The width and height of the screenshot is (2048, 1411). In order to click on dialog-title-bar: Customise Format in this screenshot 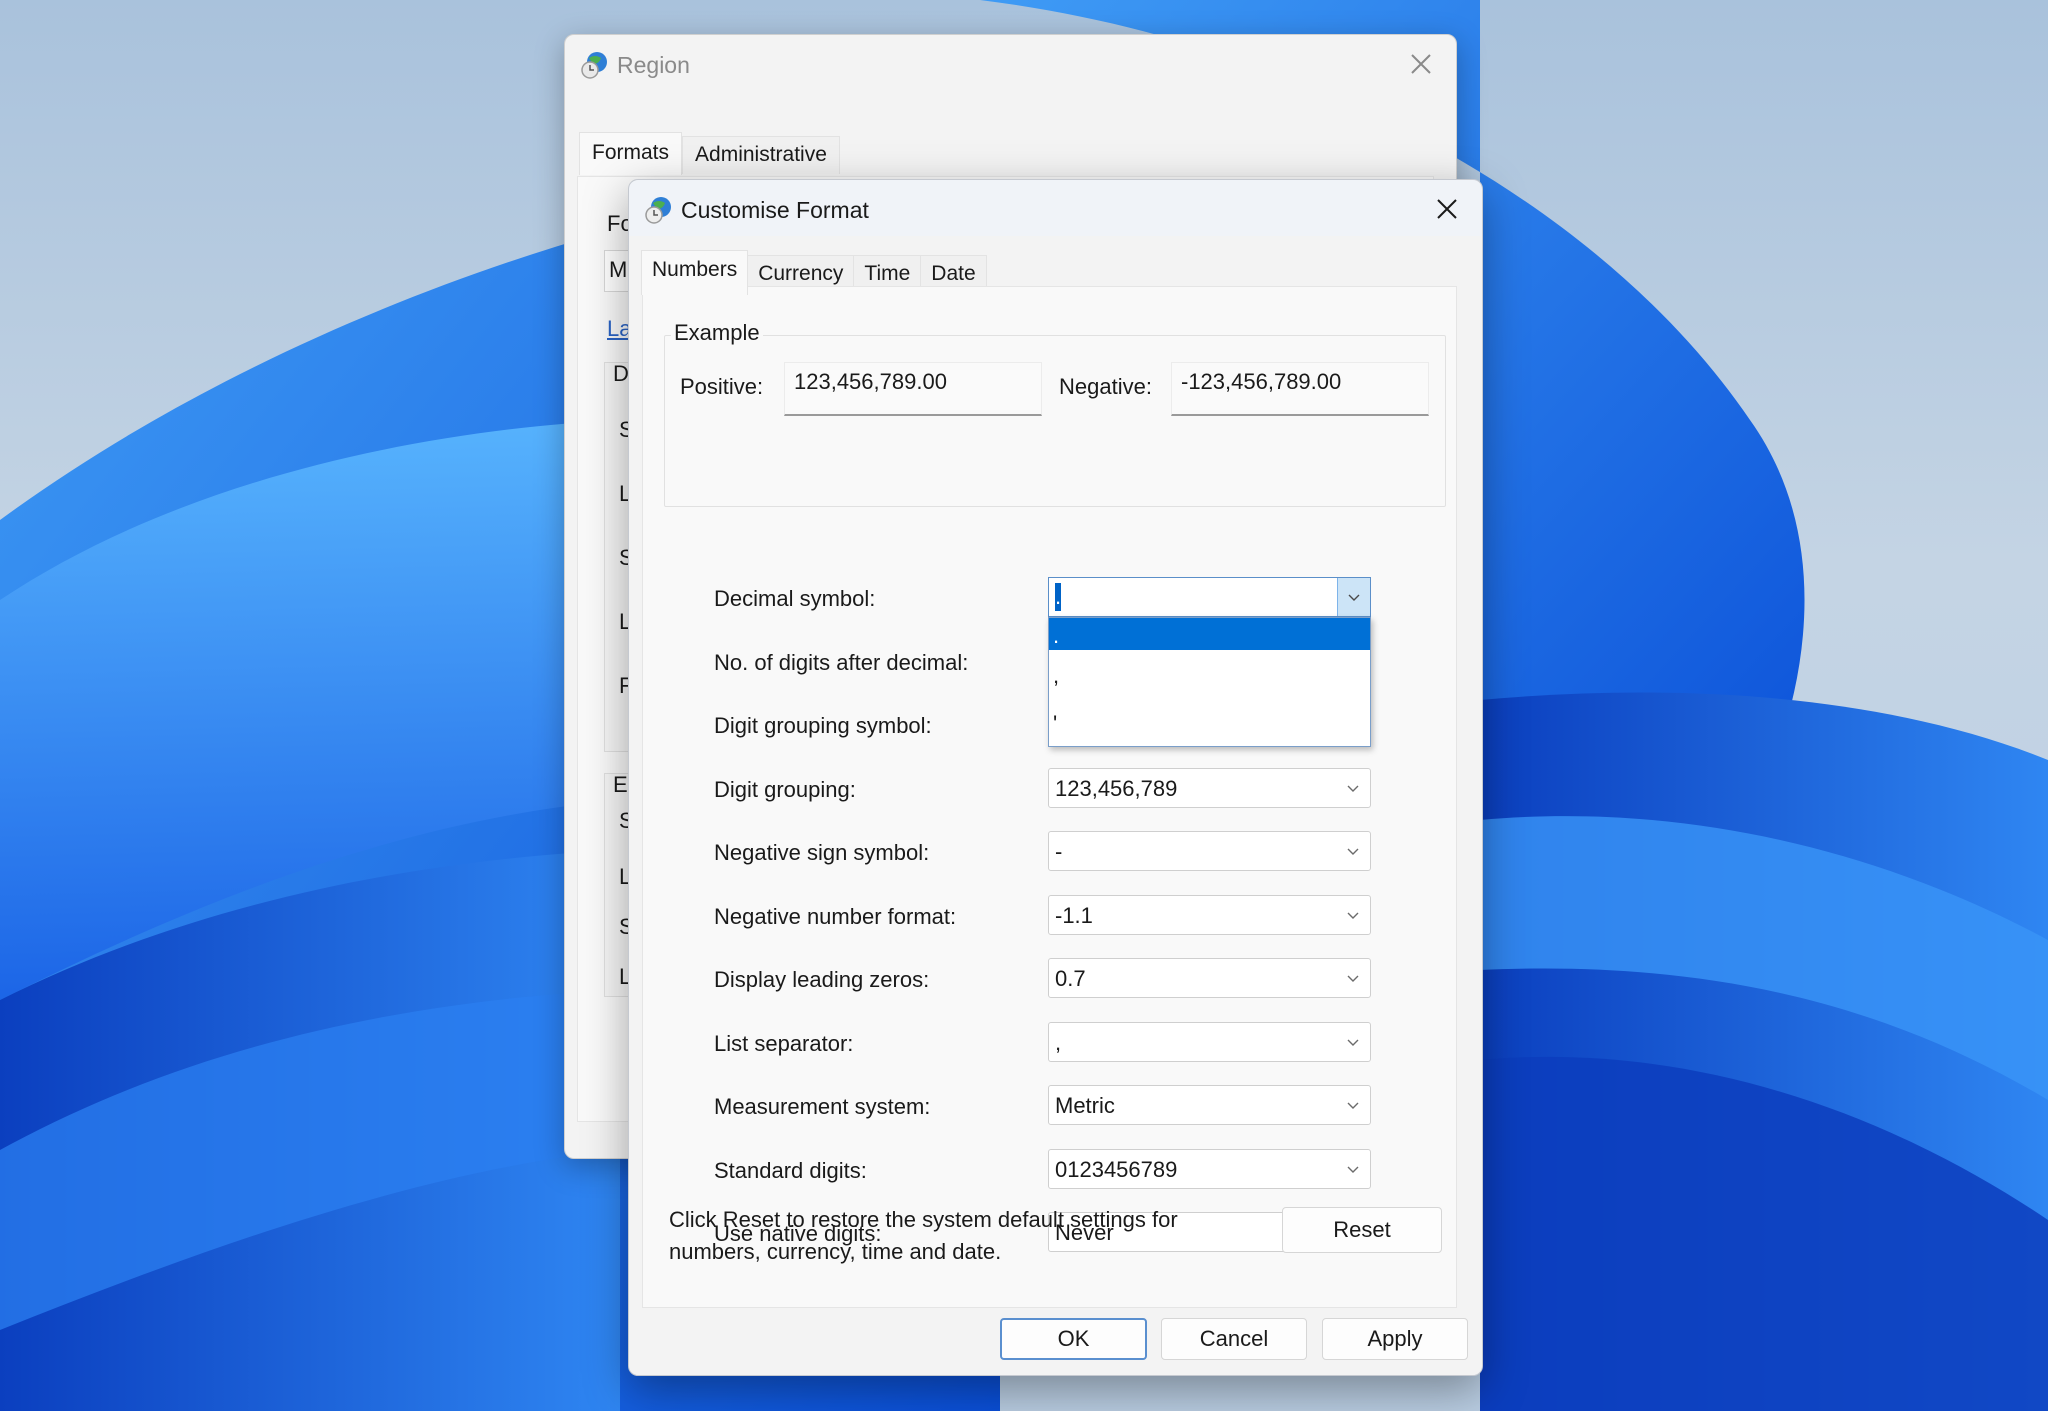, I will do `click(756, 210)`.